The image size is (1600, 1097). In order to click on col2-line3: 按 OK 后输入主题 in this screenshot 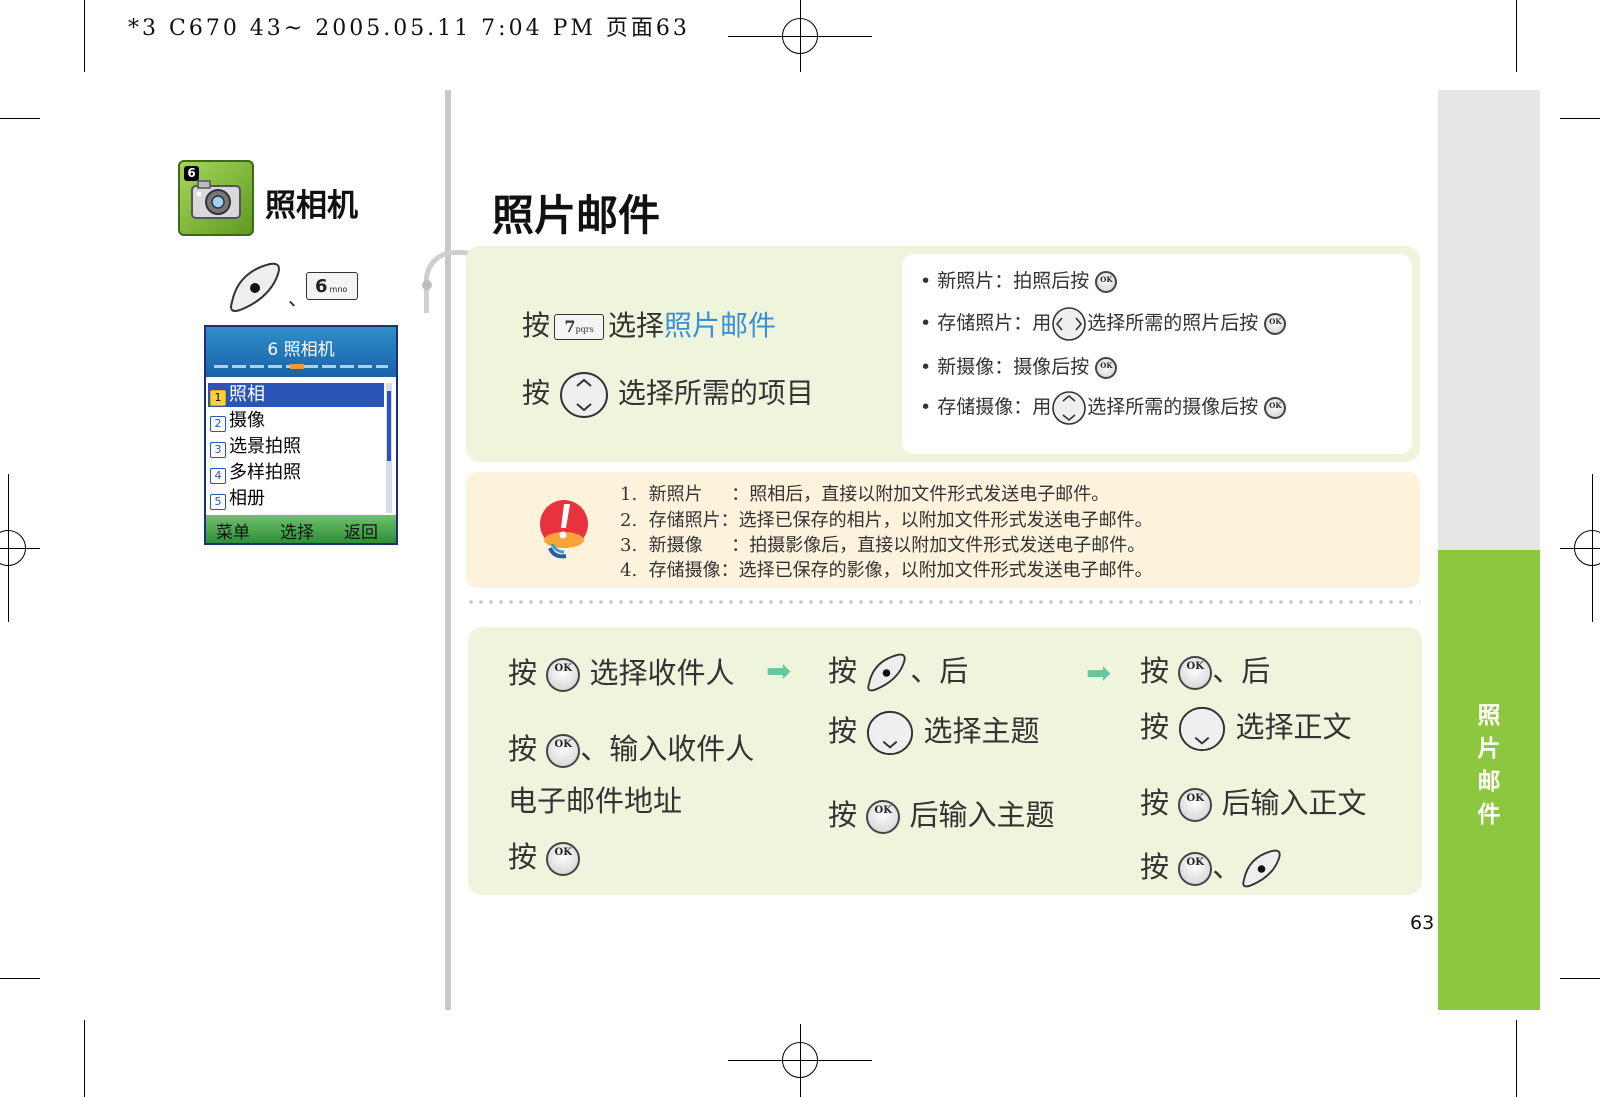, I will do `click(941, 816)`.